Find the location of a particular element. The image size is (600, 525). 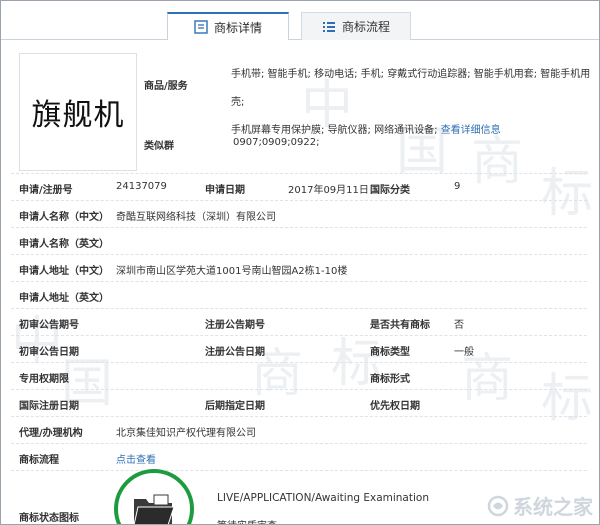

view-detail-link: 查看详细信息 is located at coordinates (471, 130).